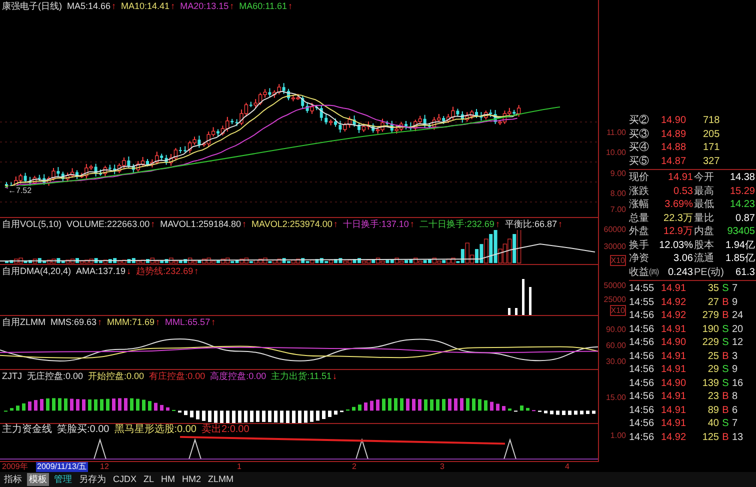  I want to click on trade-count: 13, so click(738, 437).